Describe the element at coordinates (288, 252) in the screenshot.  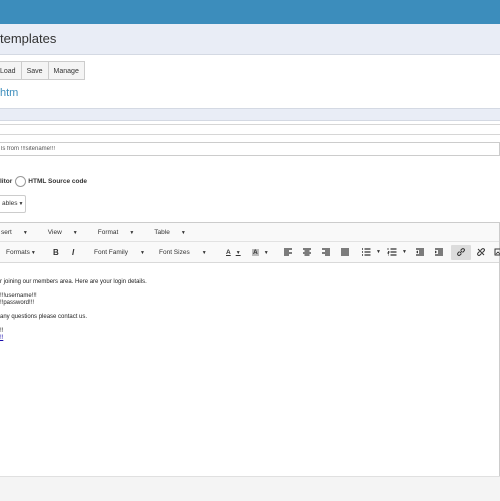
I see `align-left-icon` at that location.